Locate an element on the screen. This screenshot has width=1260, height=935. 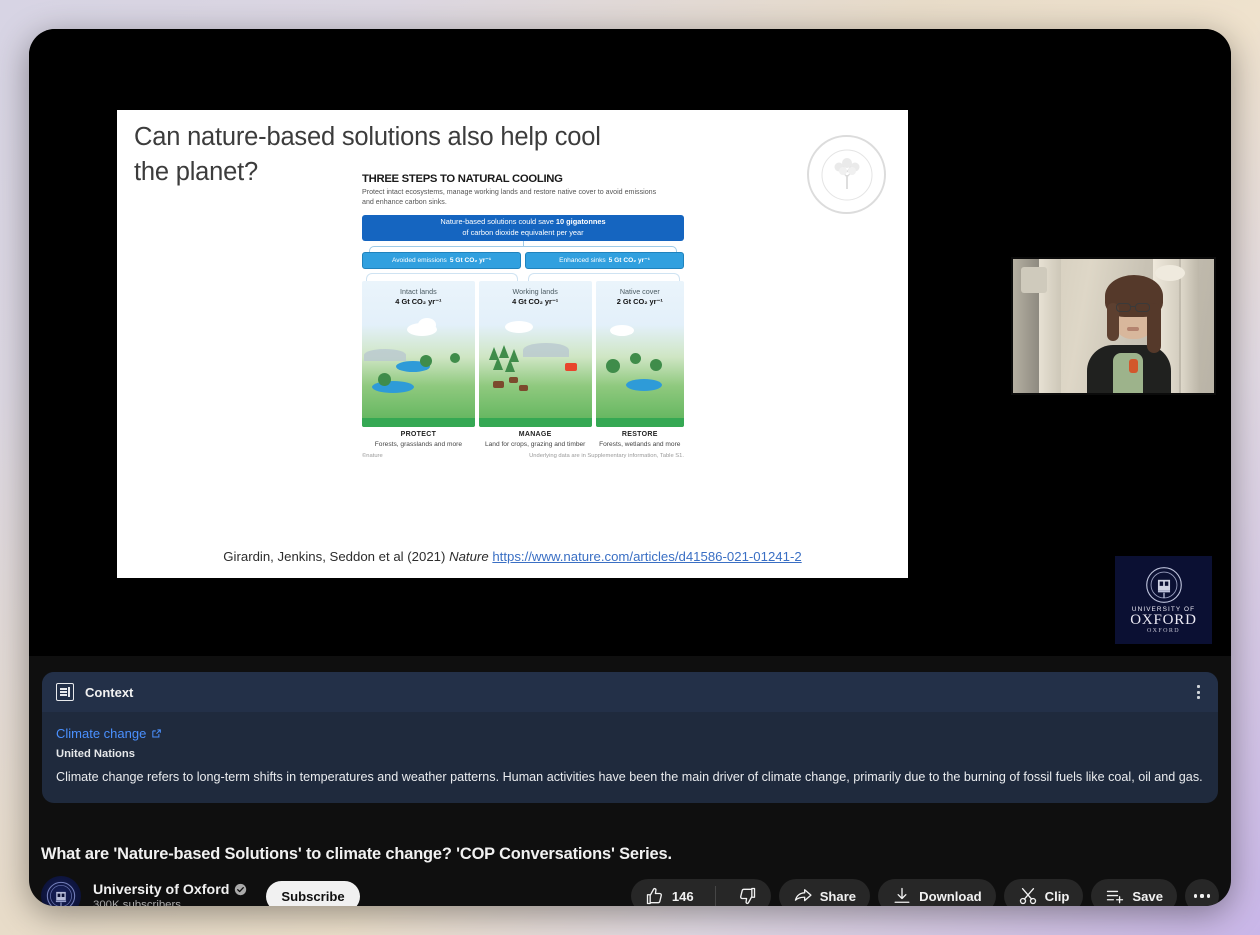
share-label: Share is located at coordinates (838, 896).